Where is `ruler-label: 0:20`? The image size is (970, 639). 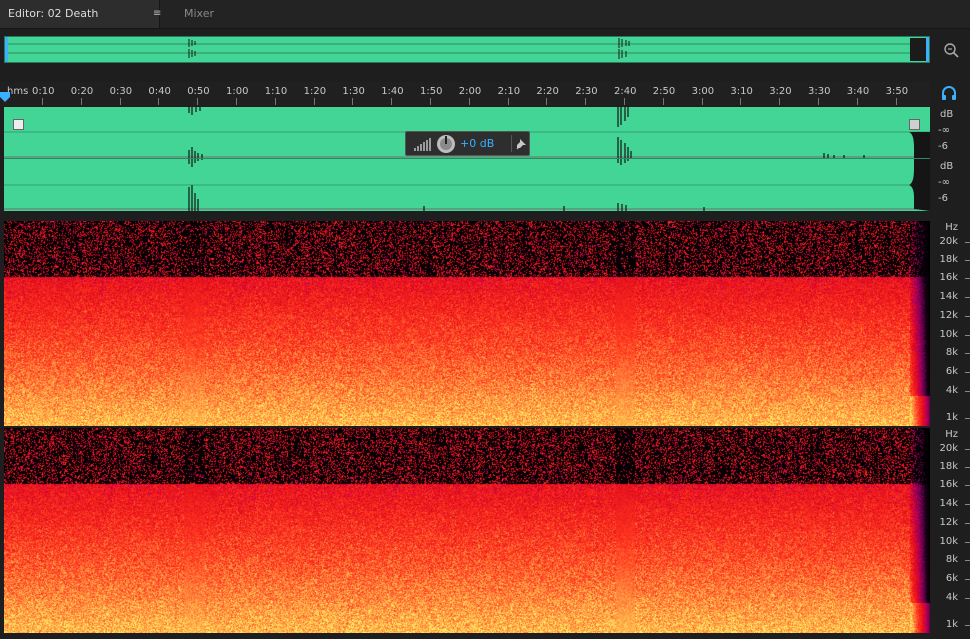
ruler-label: 0:20 is located at coordinates (82, 91).